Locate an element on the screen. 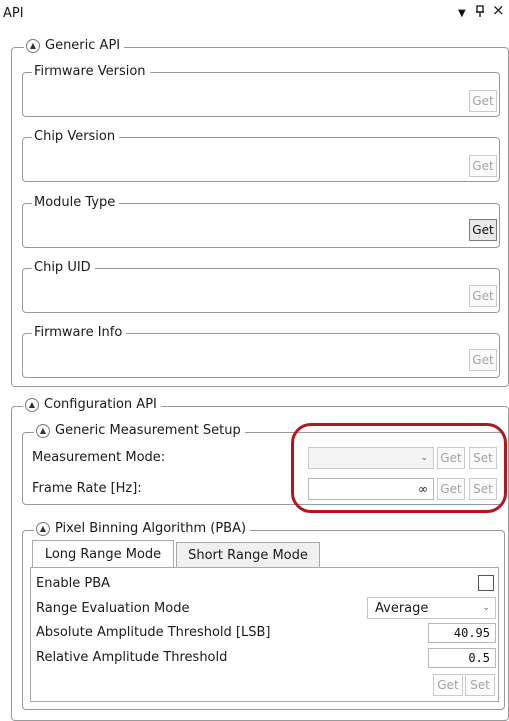  range-evaluation-mode-select: Average ⌄ is located at coordinates (431, 608).